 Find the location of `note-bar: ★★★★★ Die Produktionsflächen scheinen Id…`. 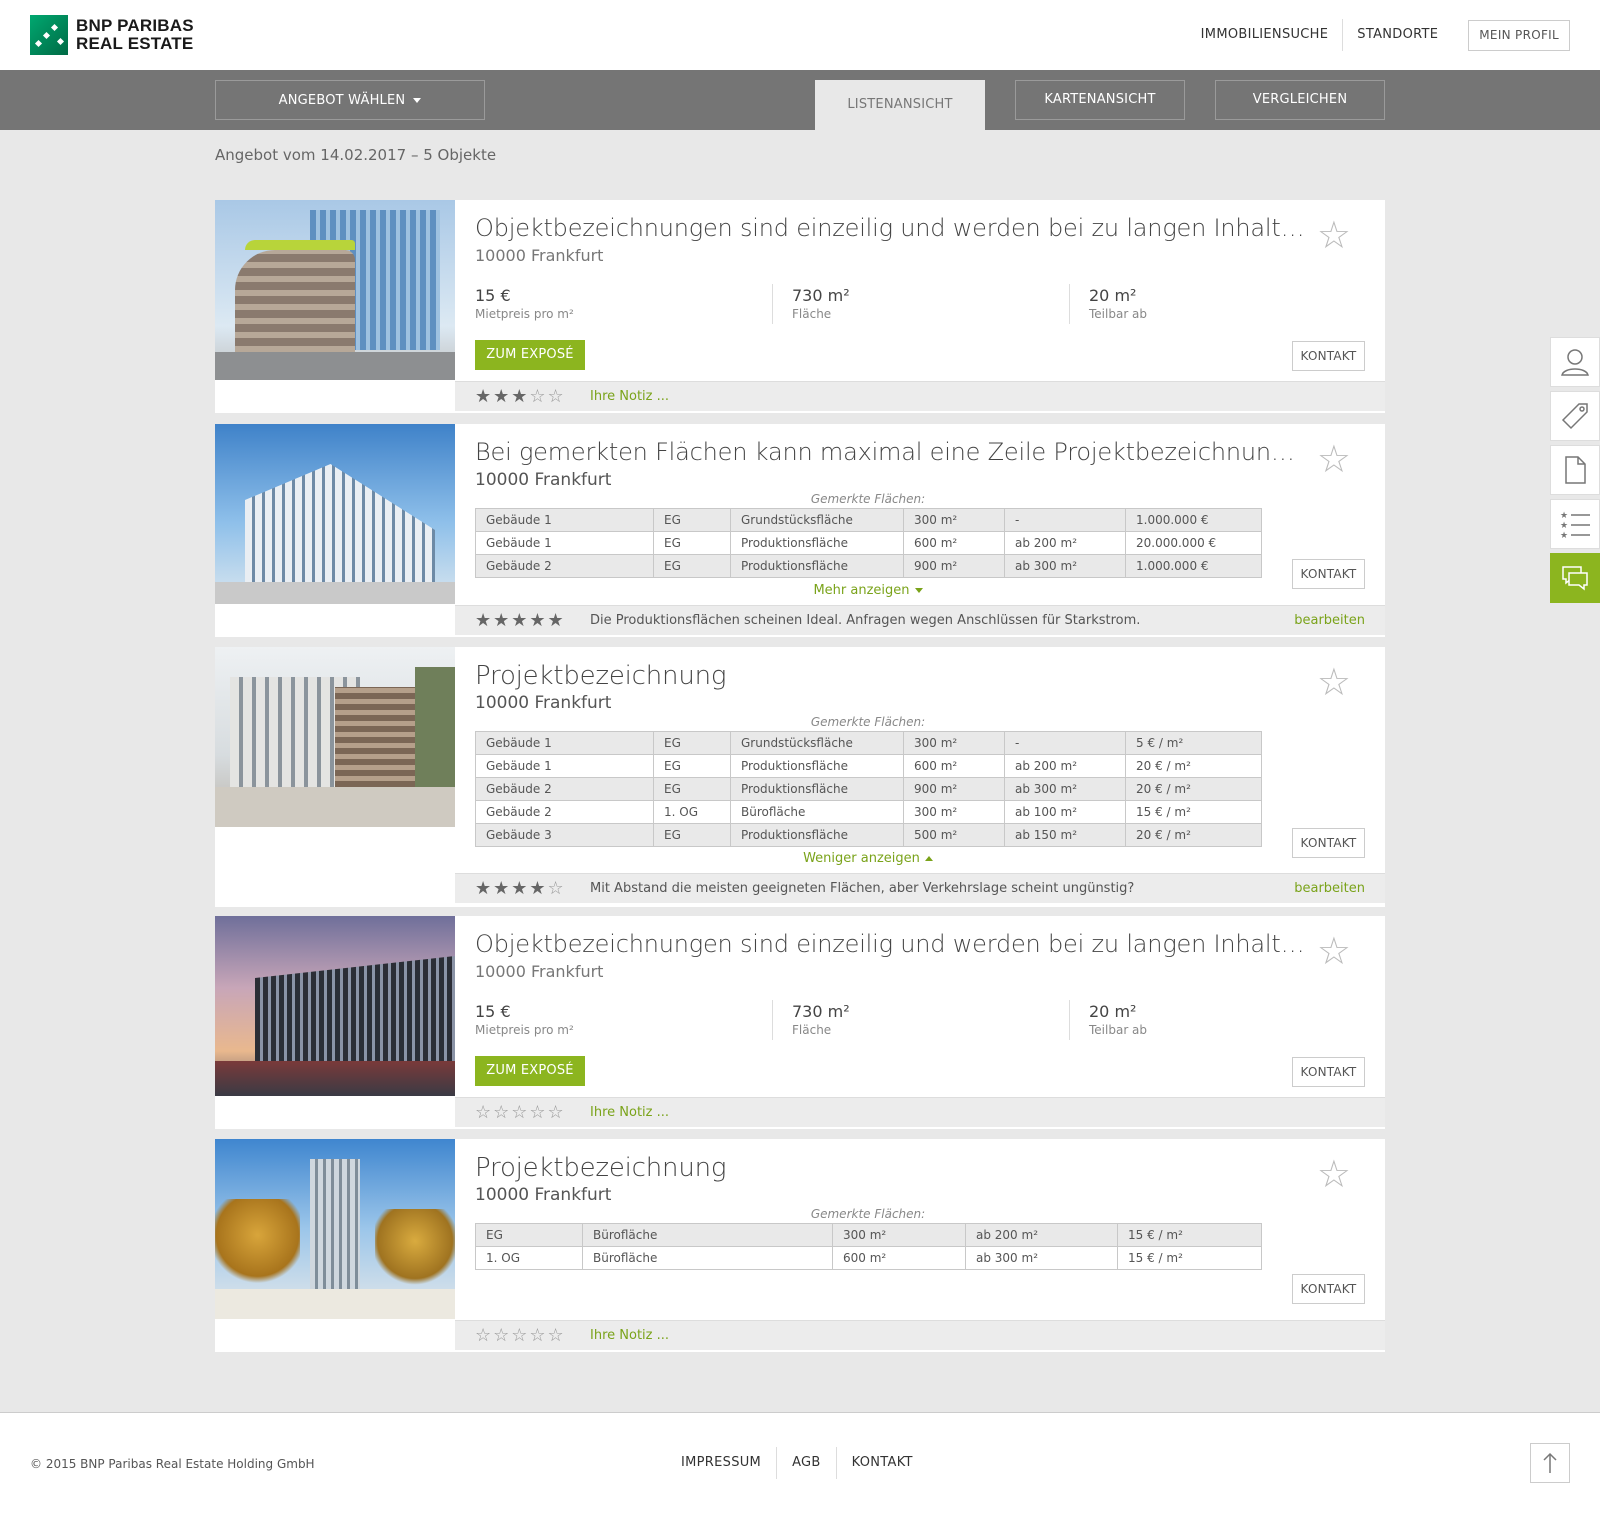

note-bar: ★★★★★ Die Produktionsflächen scheinen Id… is located at coordinates (920, 620).